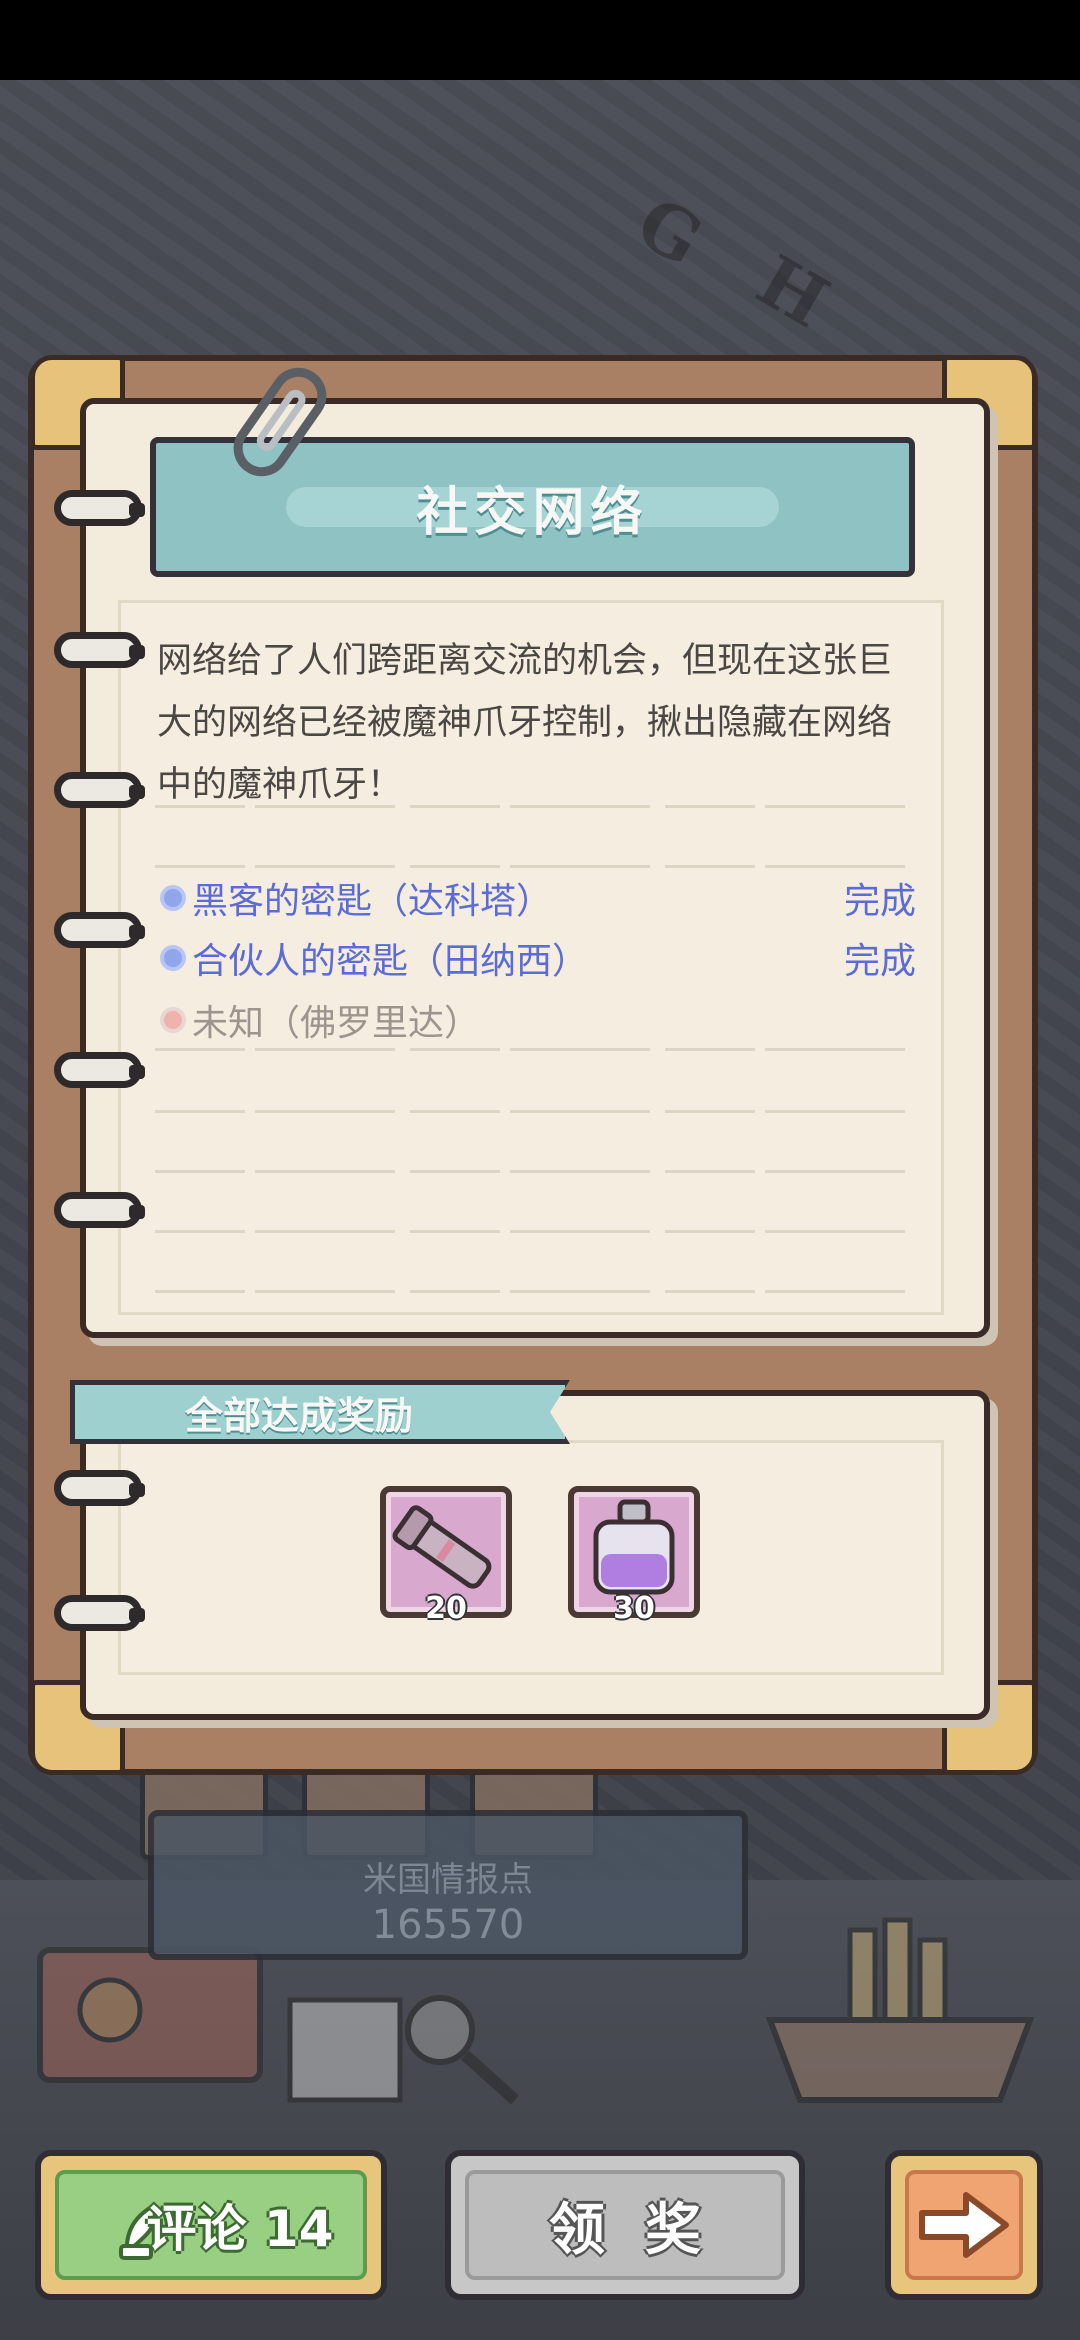 This screenshot has width=1080, height=2340. What do you see at coordinates (336, 1023) in the screenshot?
I see `task-label: 未知（佛罗里达）` at bounding box center [336, 1023].